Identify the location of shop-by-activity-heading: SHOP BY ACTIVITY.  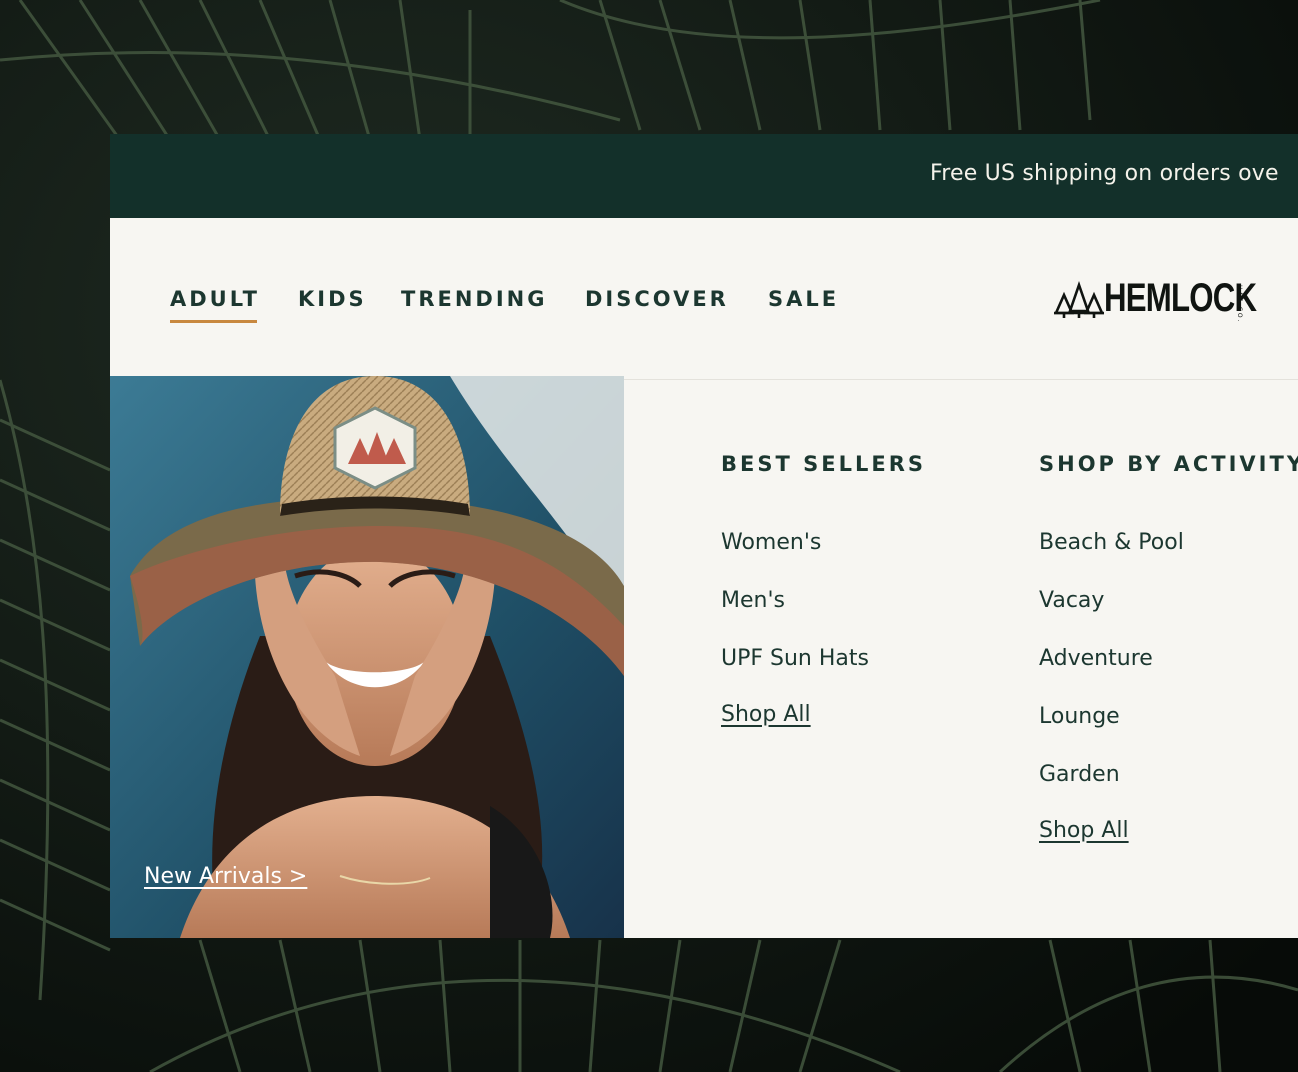
(1168, 464).